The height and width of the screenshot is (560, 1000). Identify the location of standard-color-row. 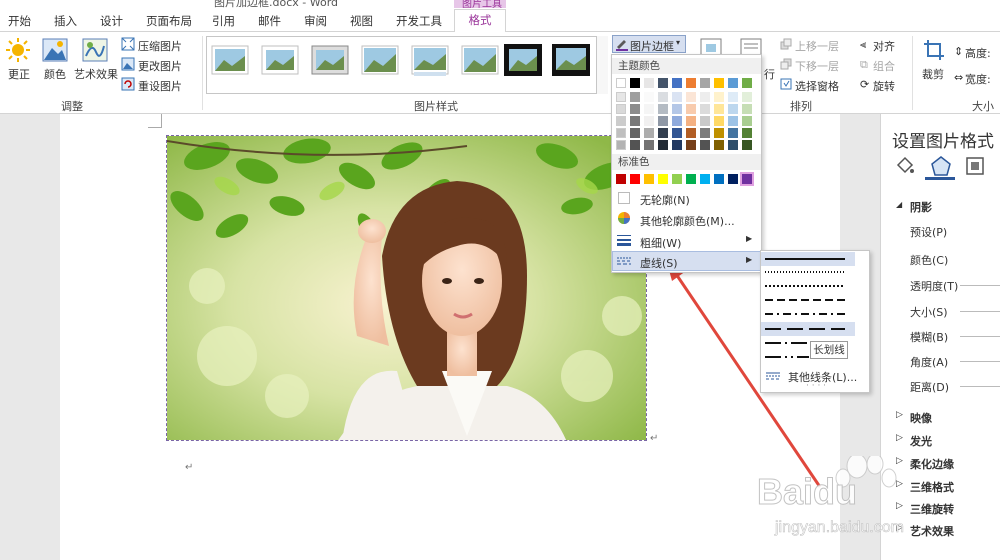
(688, 179).